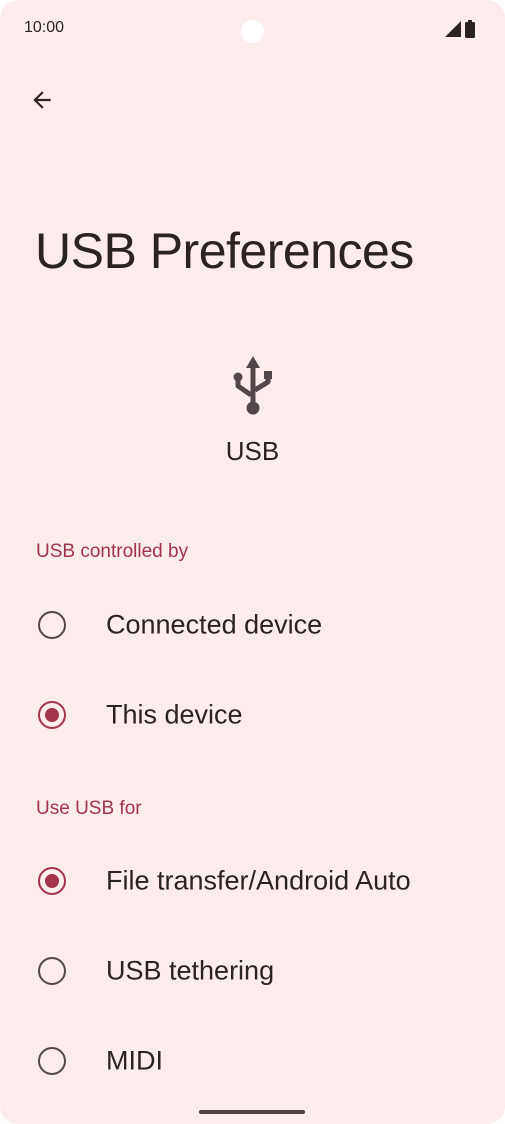  I want to click on arrow-back-icon, so click(42, 100).